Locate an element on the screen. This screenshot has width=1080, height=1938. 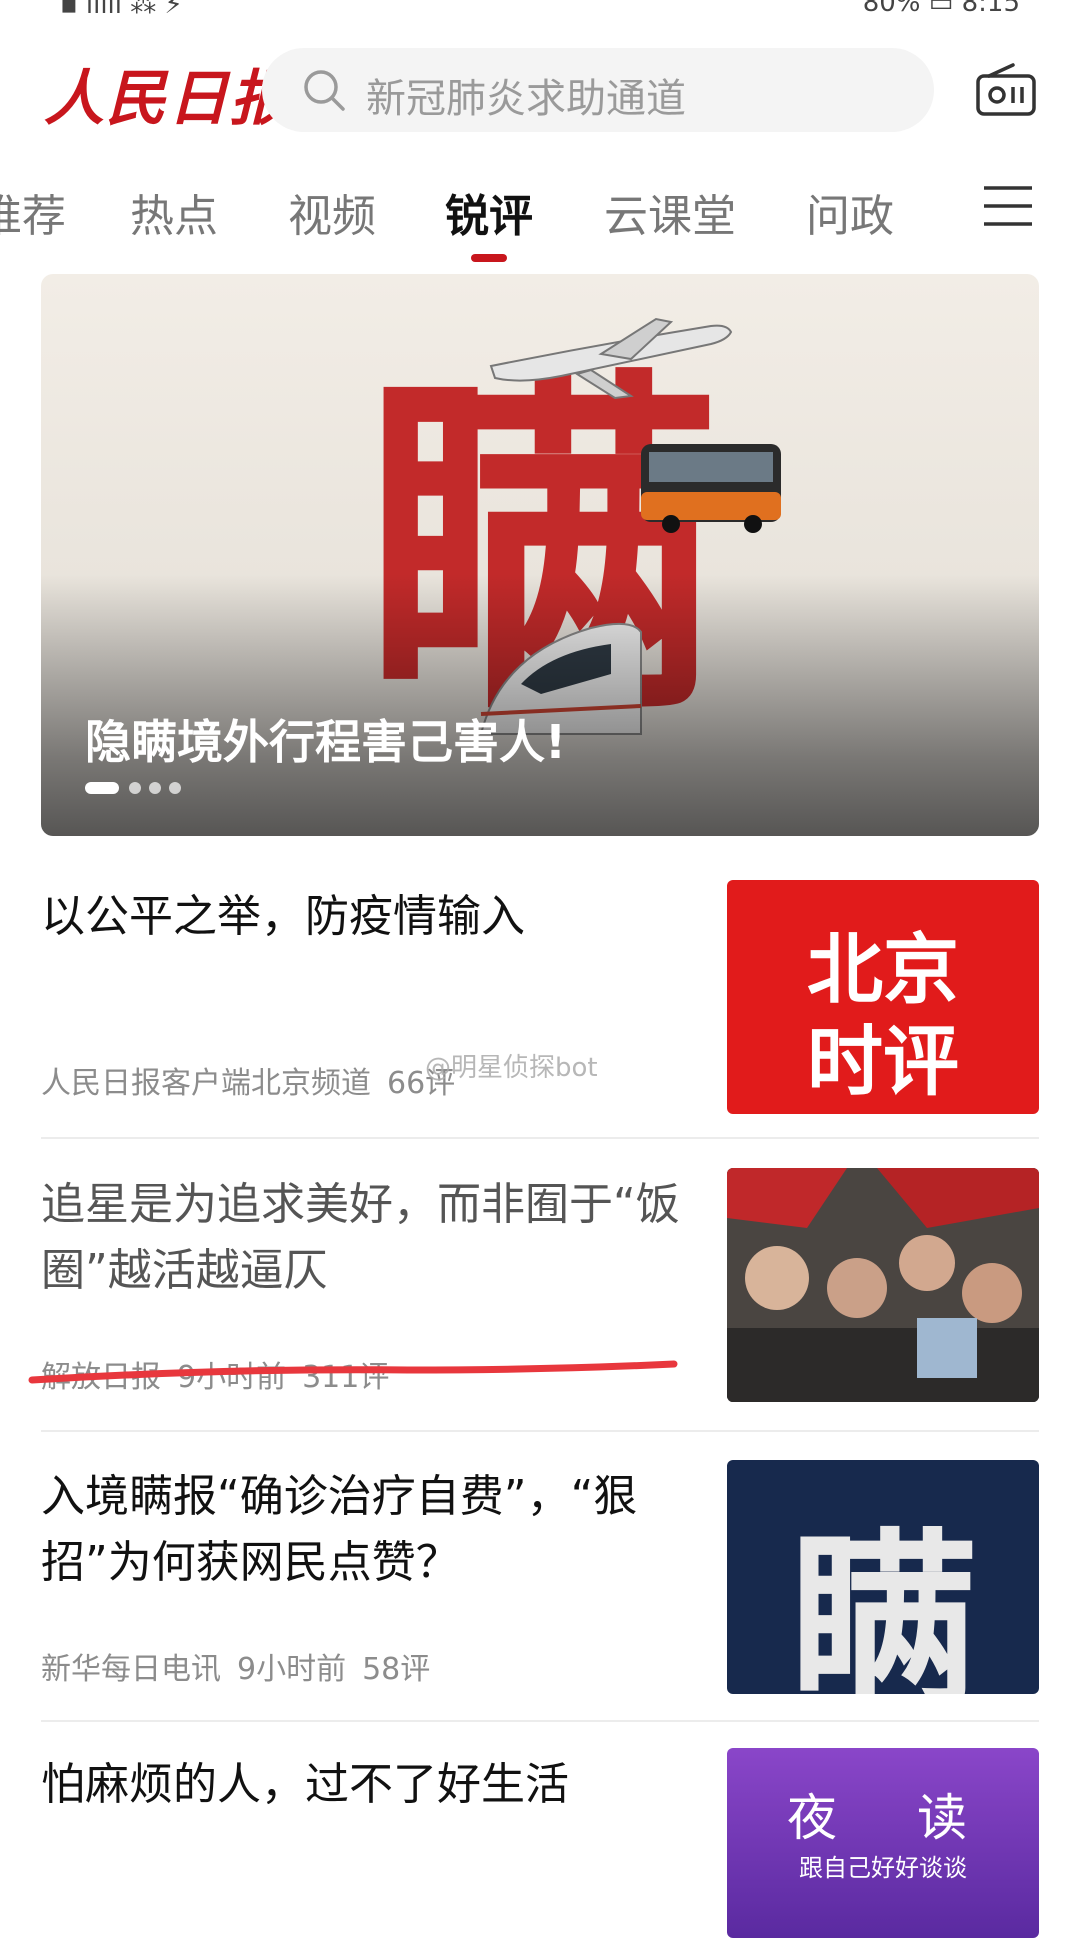
news-title: 以公平之举，防疫情输入 is located at coordinates (283, 916).